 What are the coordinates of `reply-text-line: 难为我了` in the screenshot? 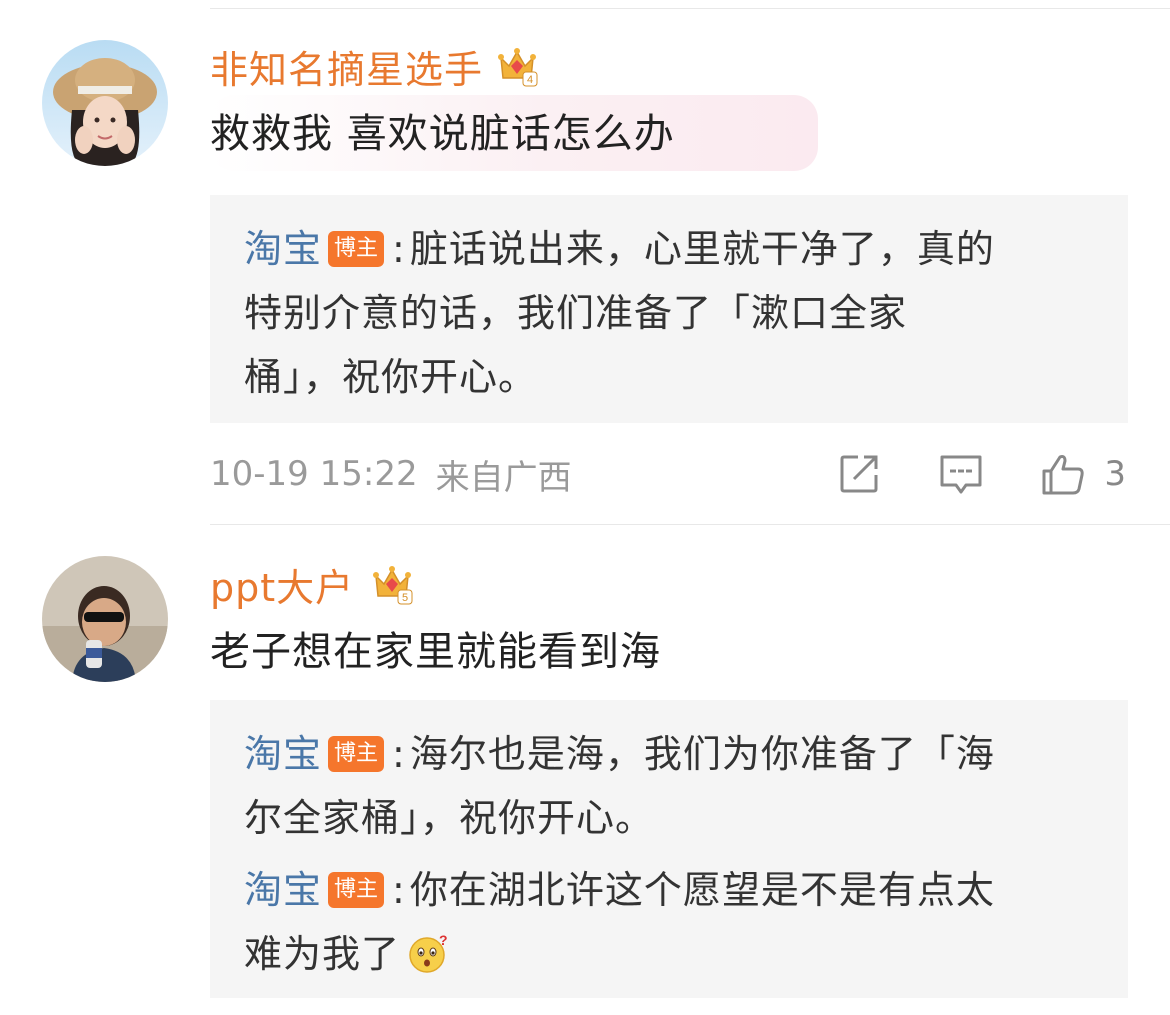 It's located at (322, 954).